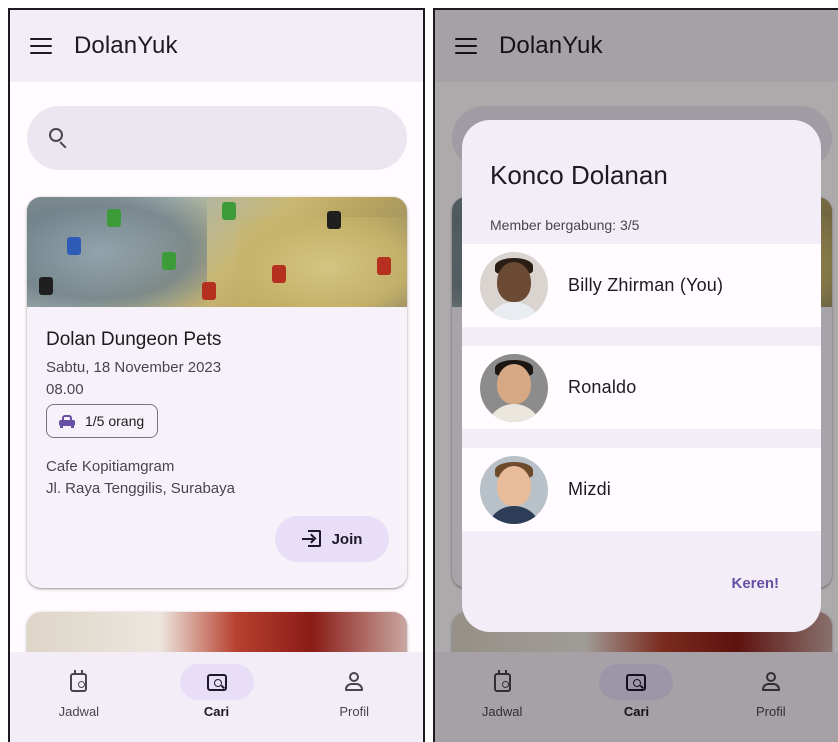 Image resolution: width=838 pixels, height=742 pixels. What do you see at coordinates (115, 421) in the screenshot?
I see `capacity-label: 1/5 orang` at bounding box center [115, 421].